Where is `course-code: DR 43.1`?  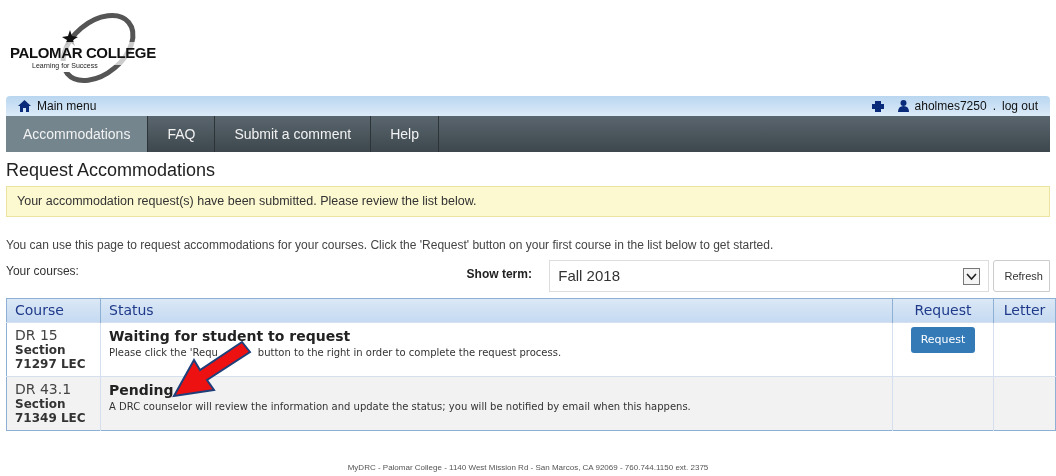
course-code: DR 43.1 is located at coordinates (44, 389).